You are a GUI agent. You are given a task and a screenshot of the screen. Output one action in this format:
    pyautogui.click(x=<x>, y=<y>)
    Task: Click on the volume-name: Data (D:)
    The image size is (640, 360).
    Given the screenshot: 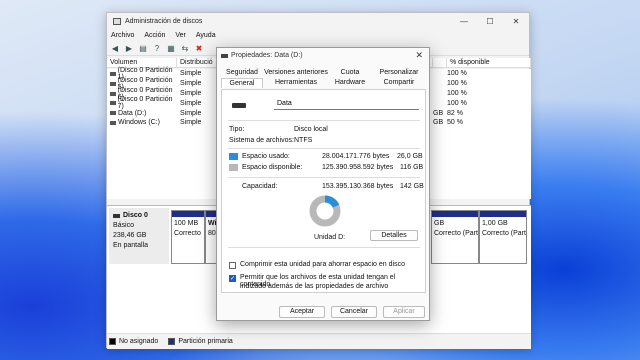 What is the action you would take?
    pyautogui.click(x=132, y=113)
    